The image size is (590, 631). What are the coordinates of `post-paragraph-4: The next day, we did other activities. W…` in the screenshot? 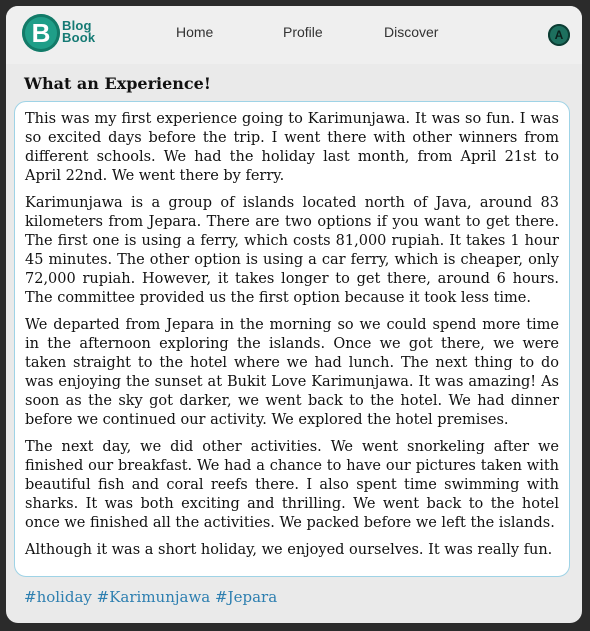 It's located at (292, 485).